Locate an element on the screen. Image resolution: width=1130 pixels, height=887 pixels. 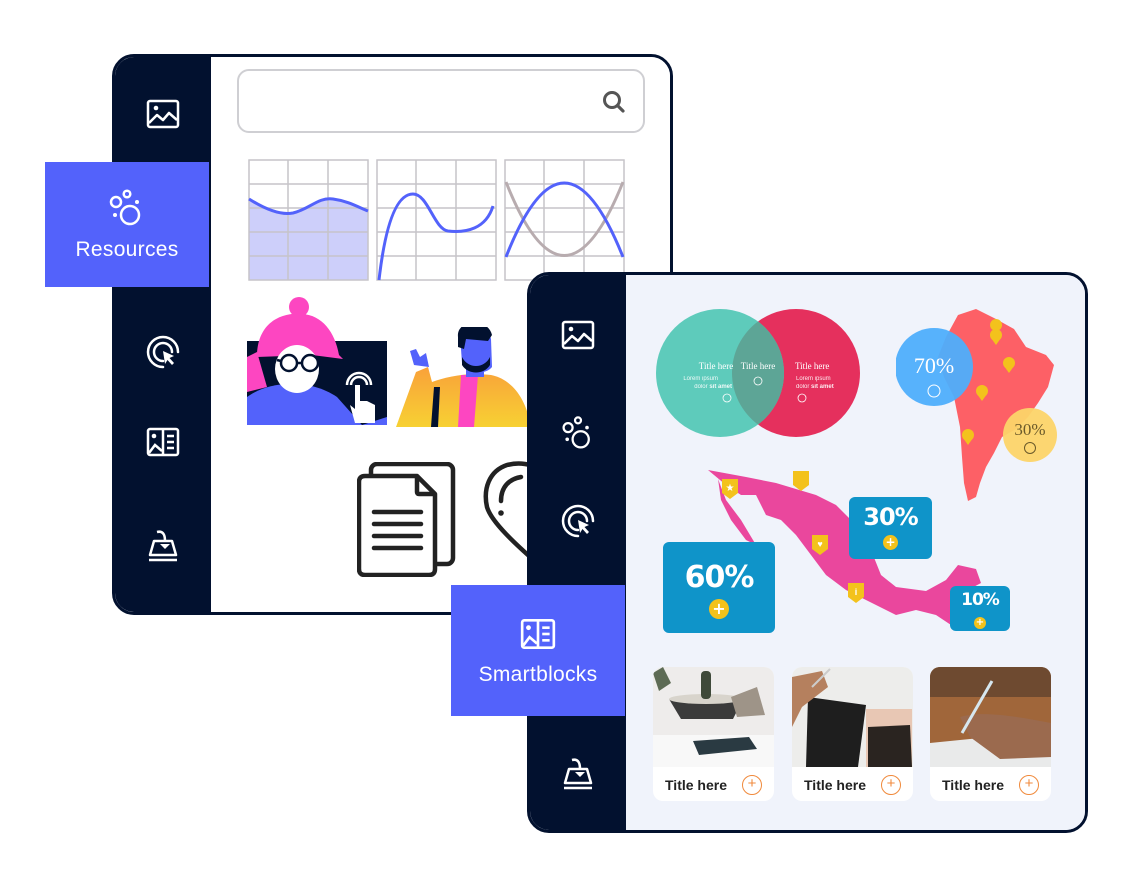
stat-box-10: 10% + is located at coordinates (980, 608).